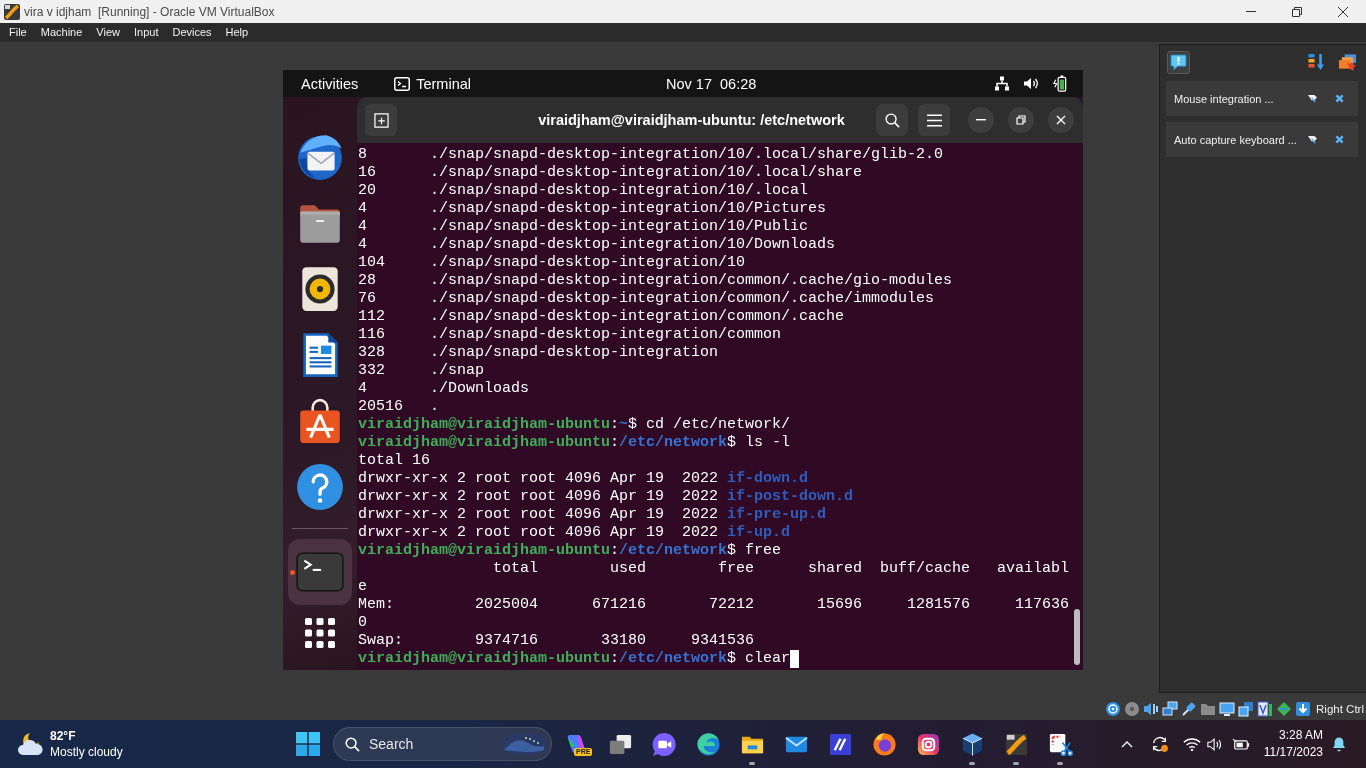 The image size is (1366, 768). I want to click on close-button, so click(1061, 120).